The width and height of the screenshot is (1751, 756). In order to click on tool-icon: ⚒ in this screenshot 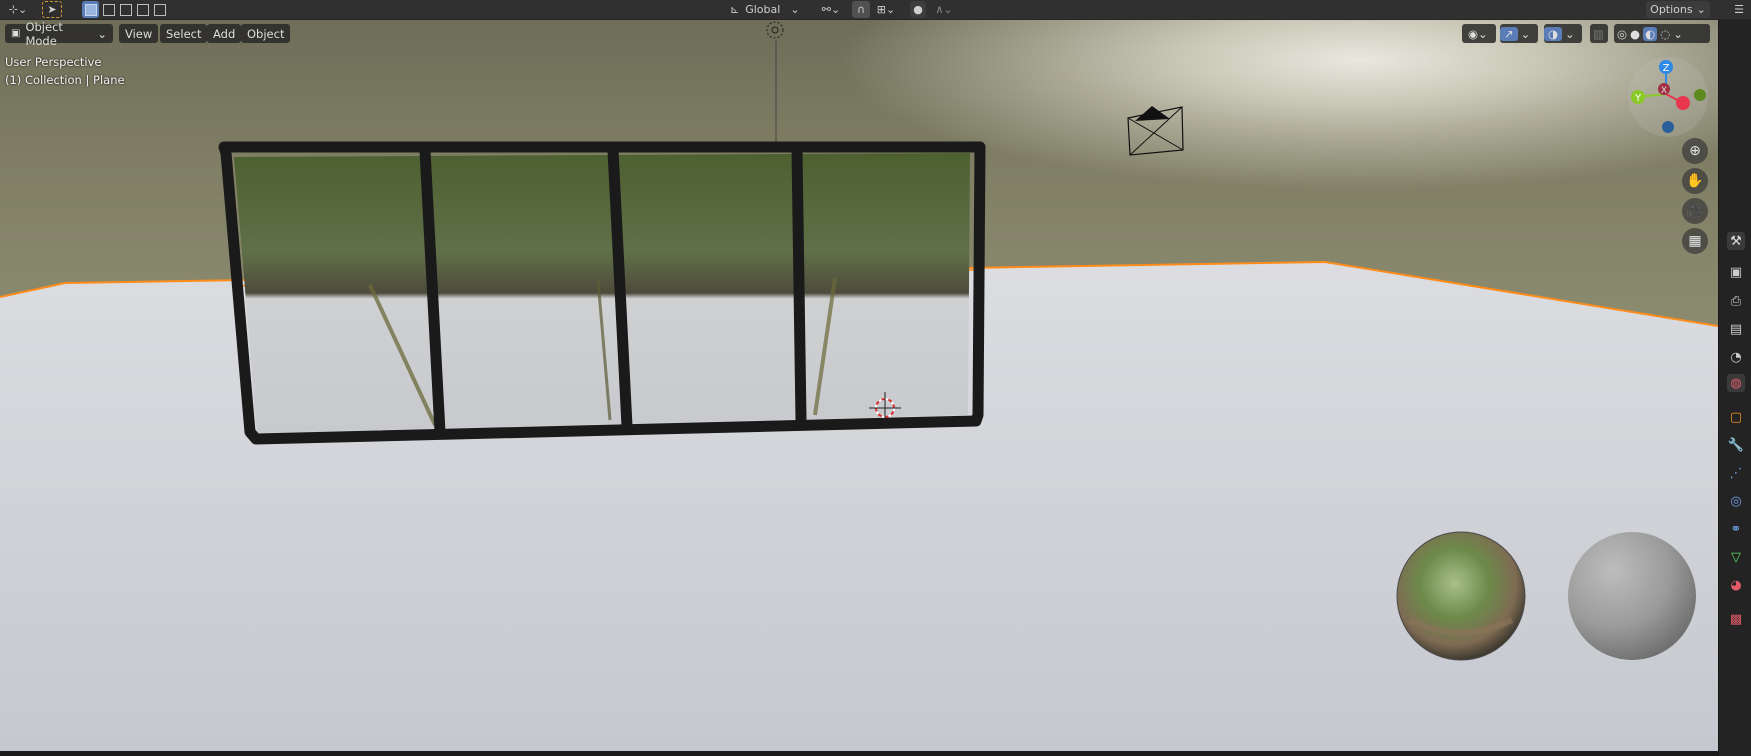, I will do `click(1736, 241)`.